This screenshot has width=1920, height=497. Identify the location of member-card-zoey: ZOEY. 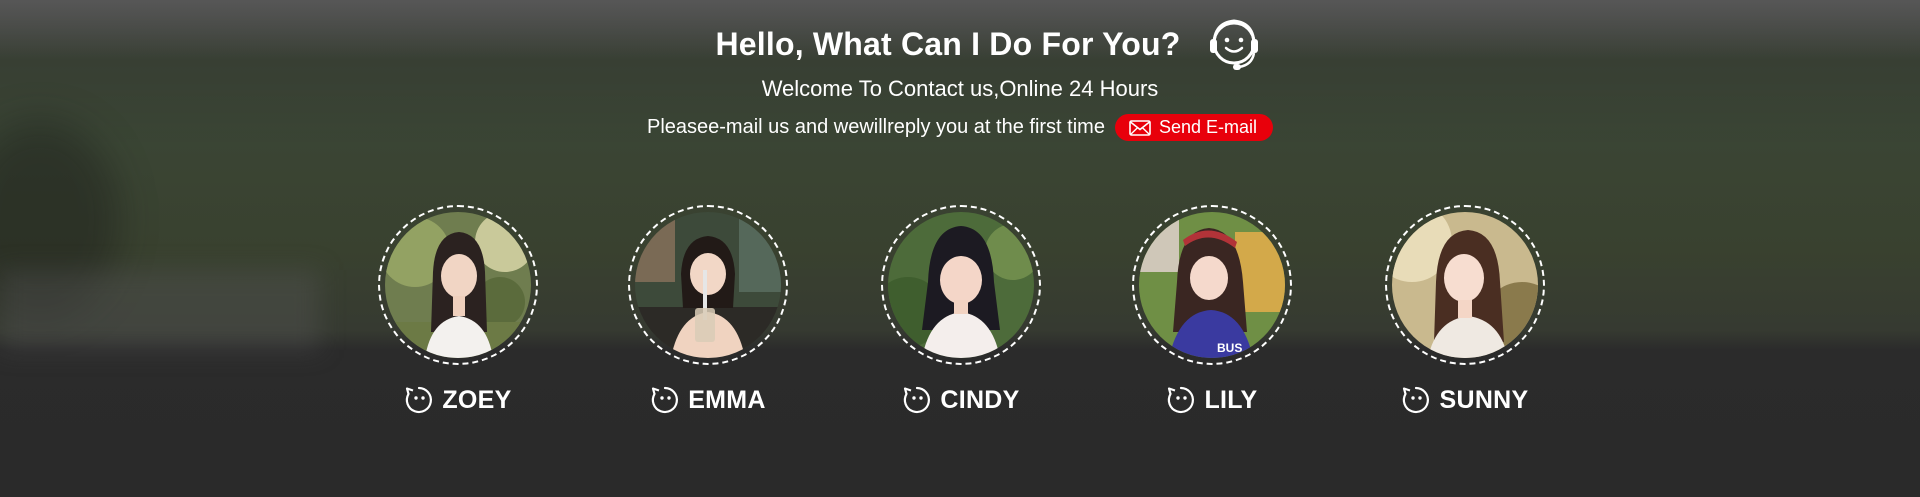
(458, 310).